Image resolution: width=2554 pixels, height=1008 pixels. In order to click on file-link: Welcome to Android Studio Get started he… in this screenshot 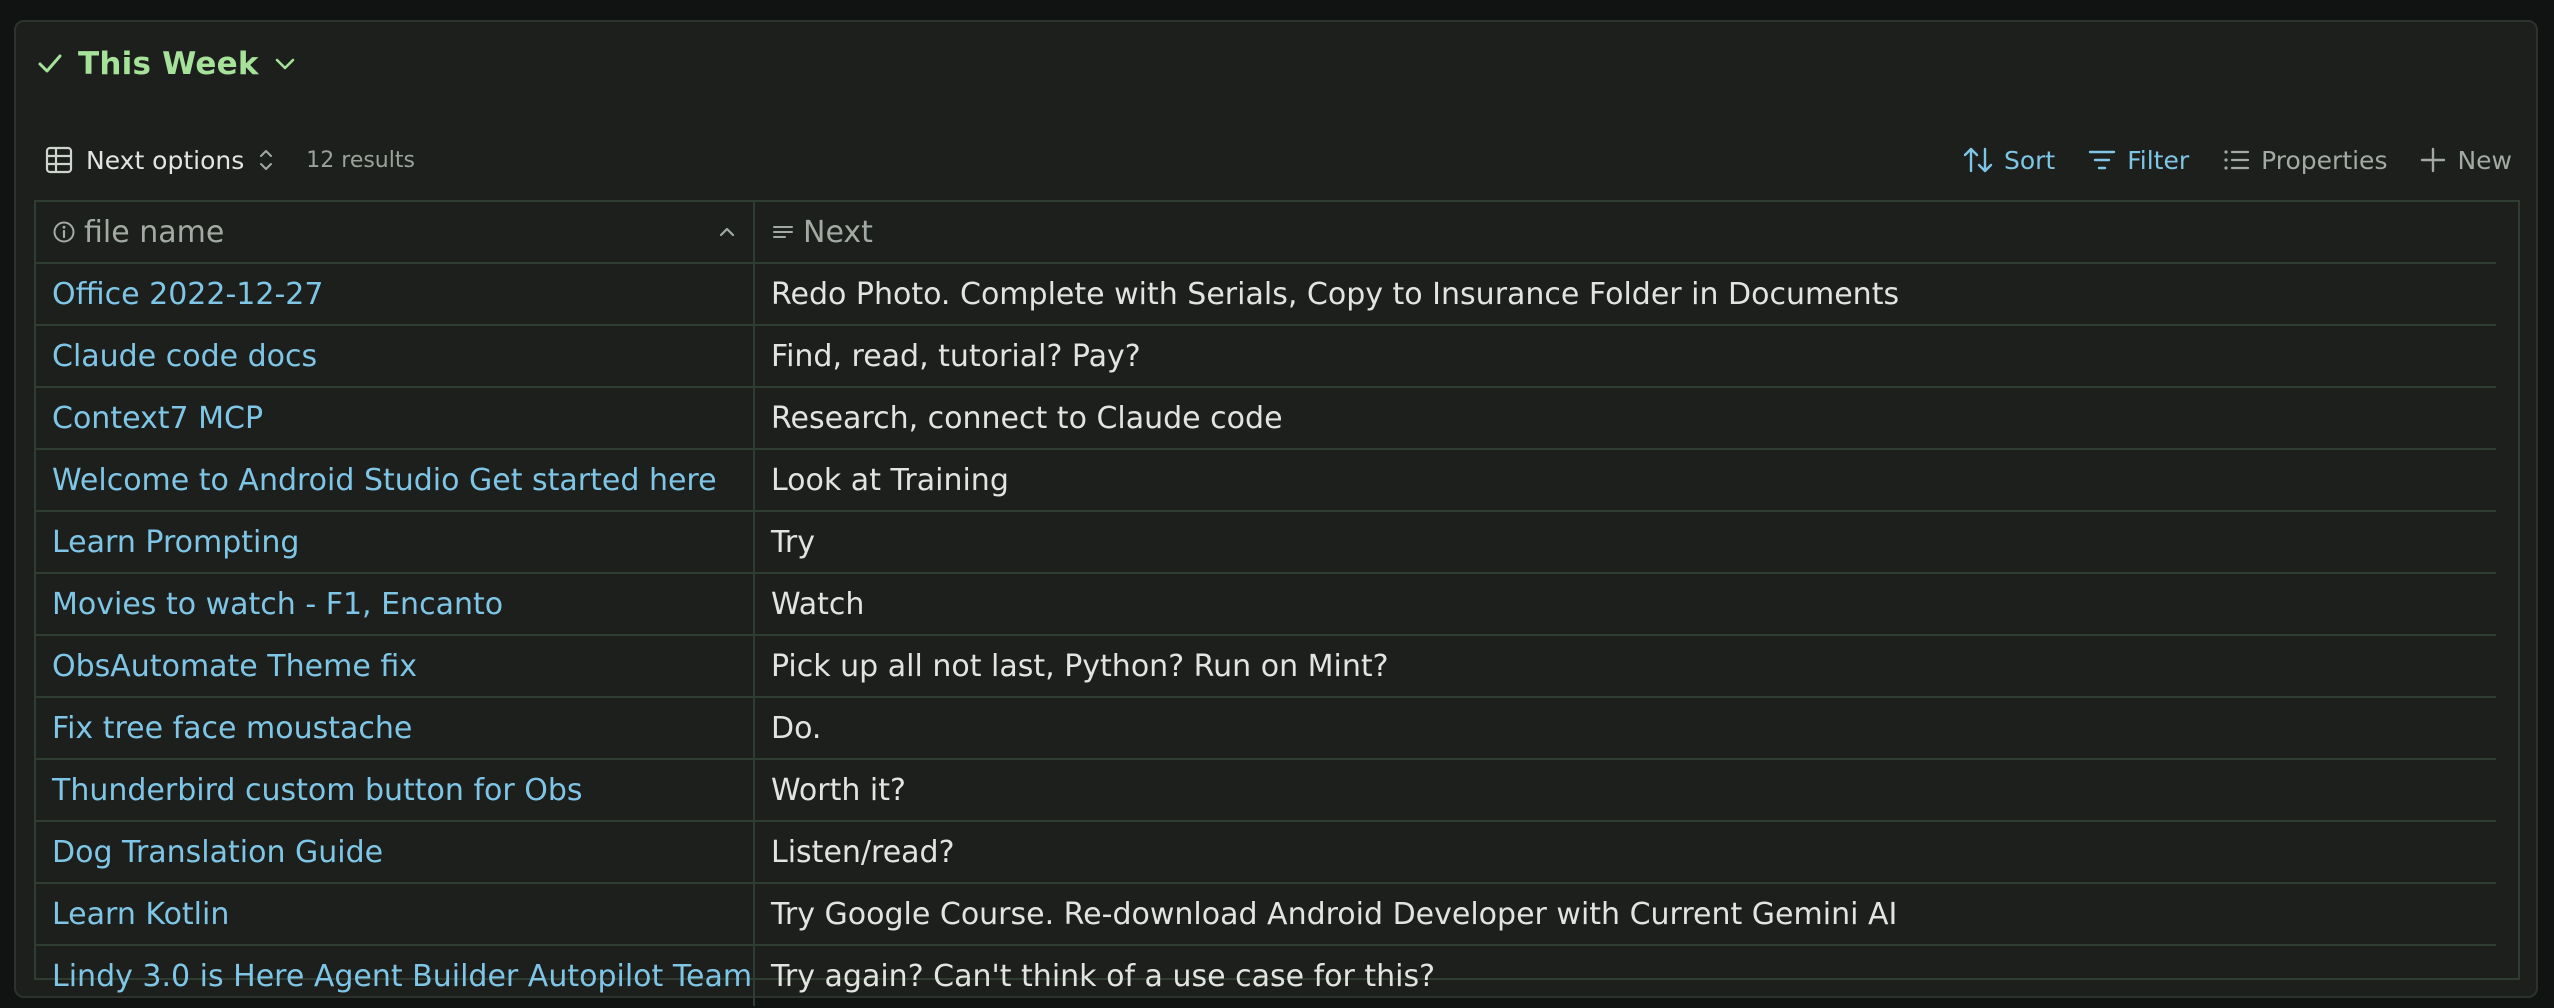, I will do `click(395, 480)`.